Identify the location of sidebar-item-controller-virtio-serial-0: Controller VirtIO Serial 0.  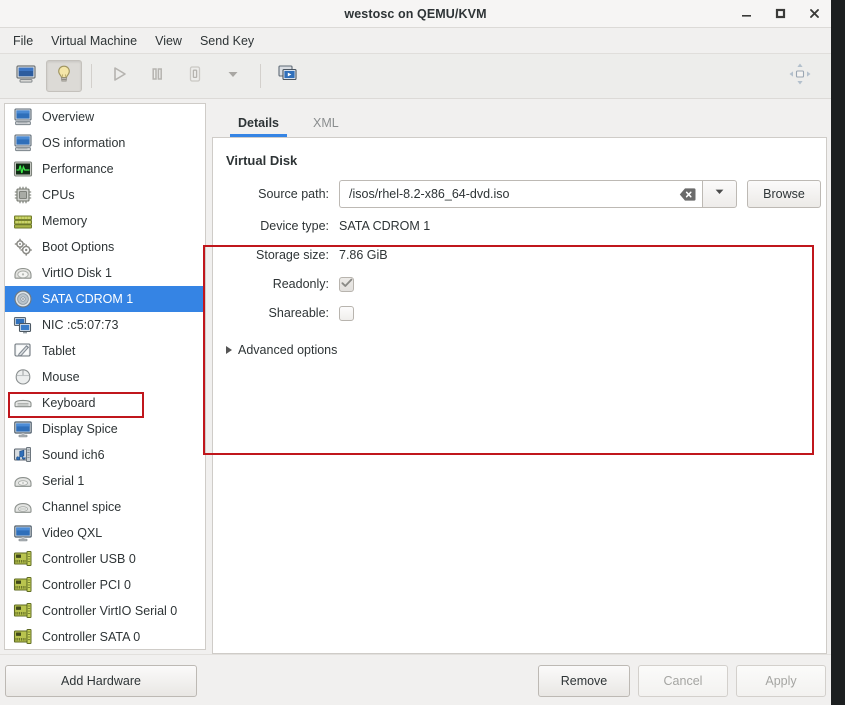
(105, 611).